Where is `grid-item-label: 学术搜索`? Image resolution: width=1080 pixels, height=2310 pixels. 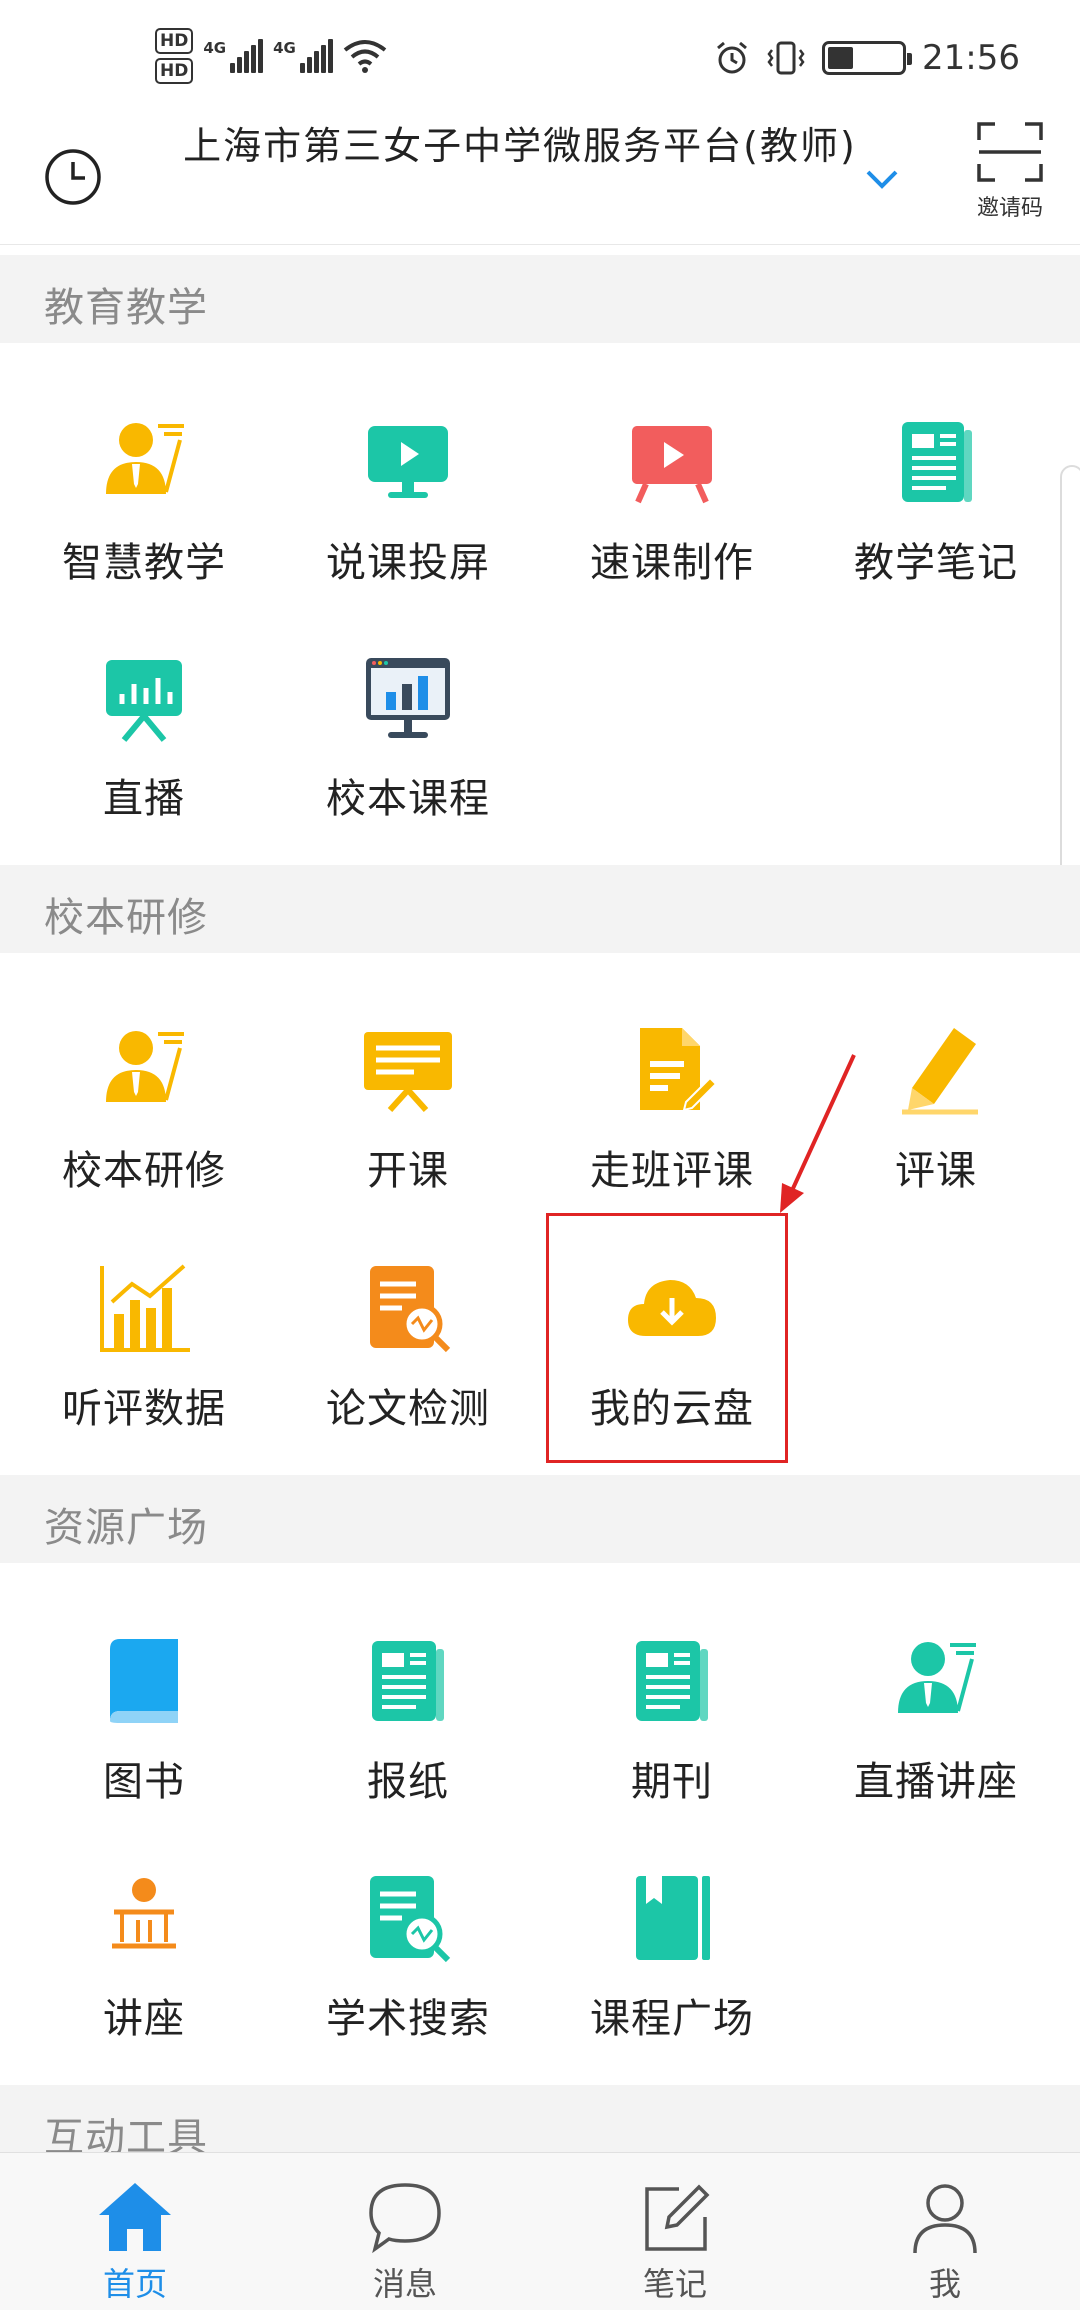
grid-item-label: 学术搜索 is located at coordinates (408, 2019).